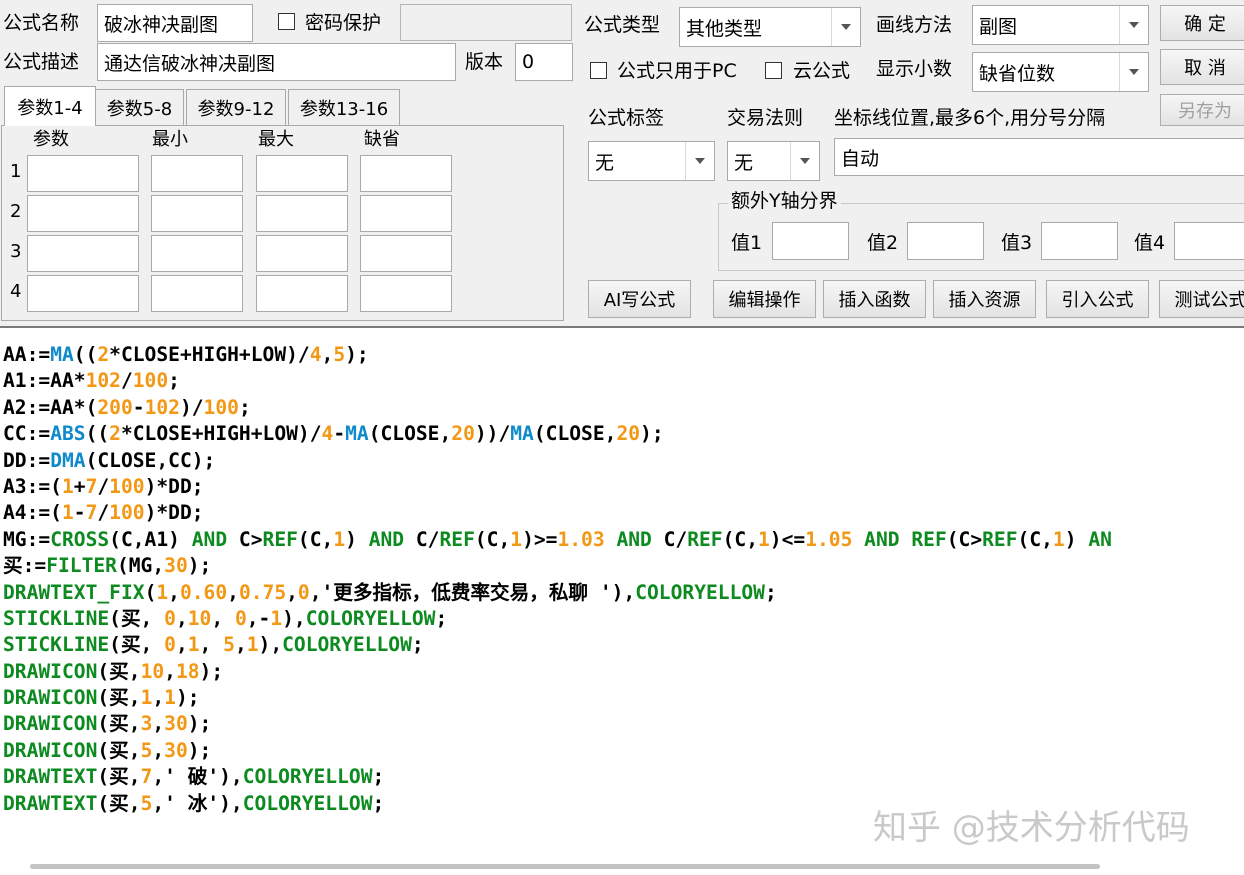 The image size is (1244, 875). Describe the element at coordinates (1202, 110) in the screenshot. I see `save-as-button: 另存为` at that location.